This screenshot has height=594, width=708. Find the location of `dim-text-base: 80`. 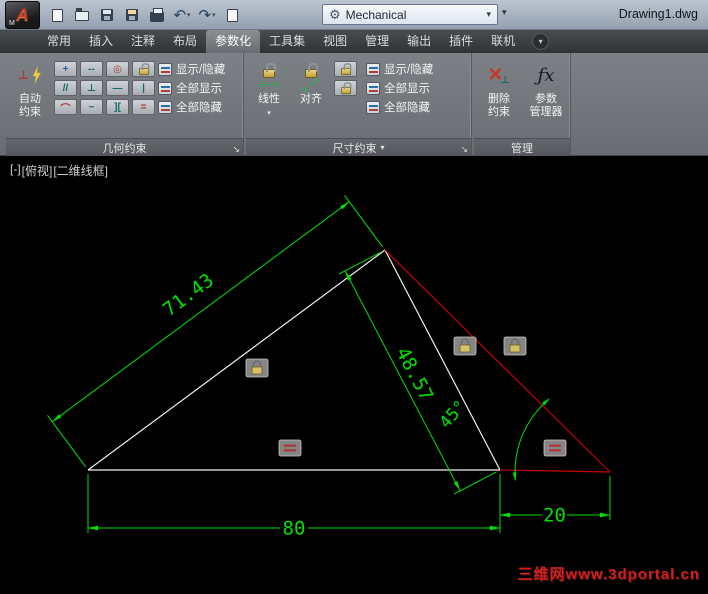

dim-text-base: 80 is located at coordinates (294, 529).